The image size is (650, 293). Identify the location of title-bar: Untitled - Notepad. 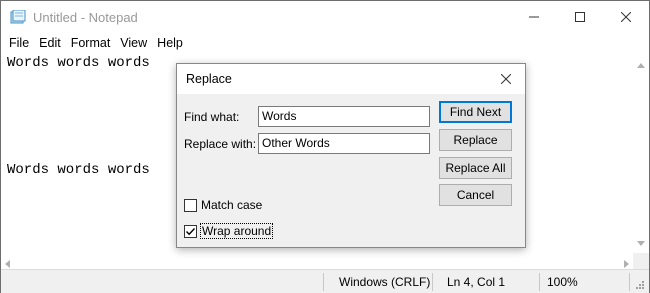
(325, 17).